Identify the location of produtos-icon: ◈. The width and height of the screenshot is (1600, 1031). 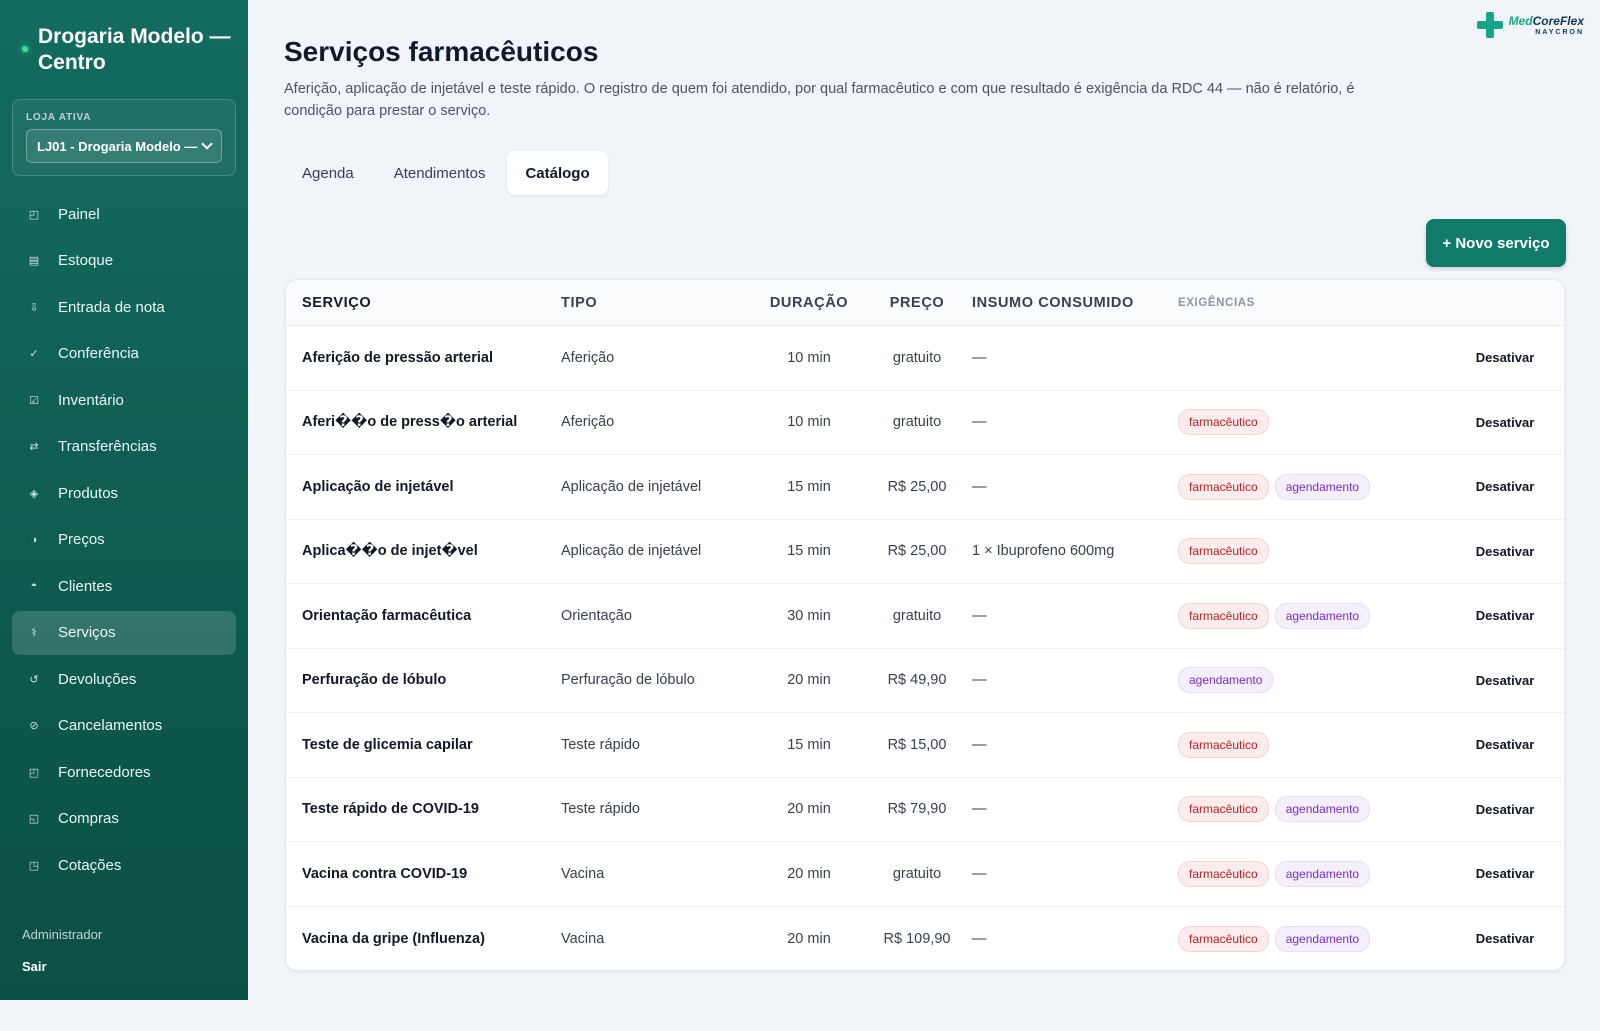
(34, 493).